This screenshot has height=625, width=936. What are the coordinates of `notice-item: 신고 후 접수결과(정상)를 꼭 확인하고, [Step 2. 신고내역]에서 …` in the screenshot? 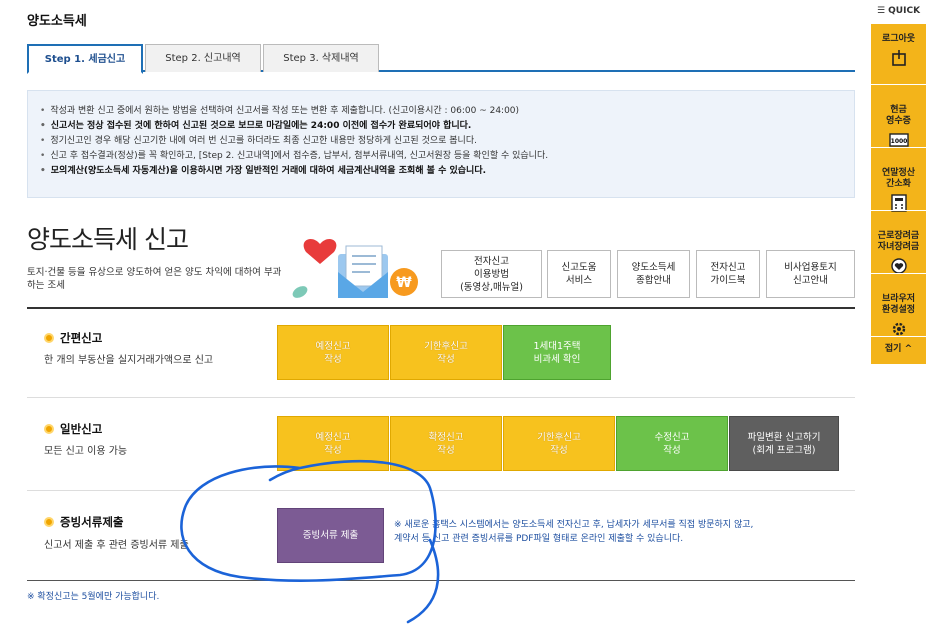 It's located at (441, 156).